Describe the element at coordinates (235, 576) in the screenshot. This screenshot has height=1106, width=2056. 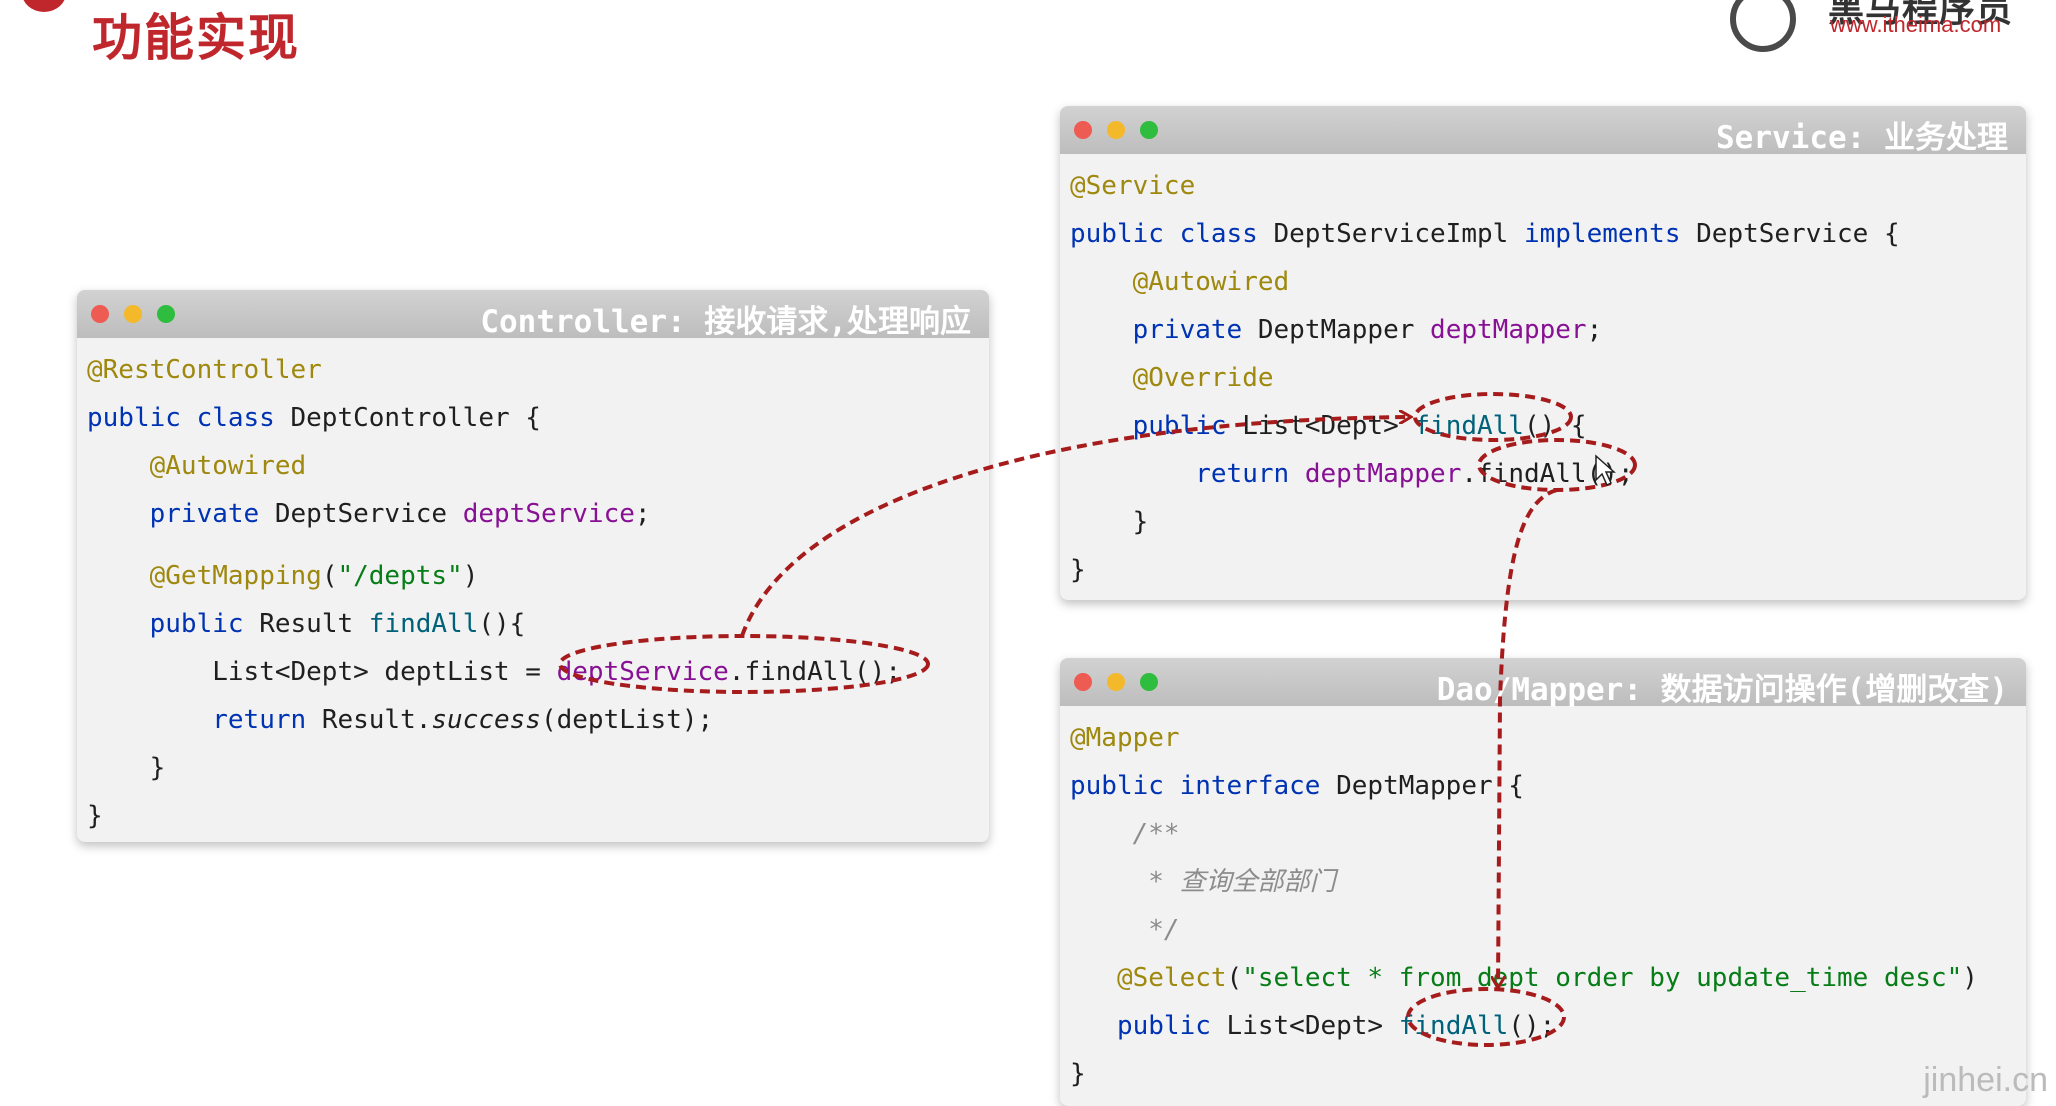
I see `annotation: @GetMapping` at that location.